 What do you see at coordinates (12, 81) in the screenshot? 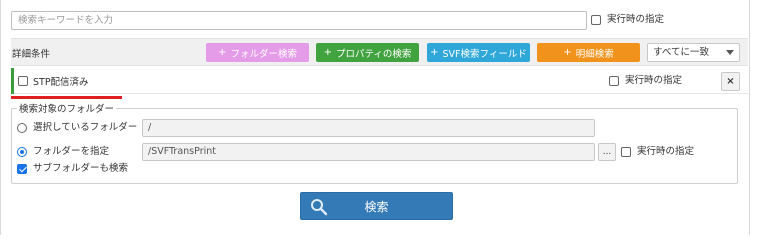
I see `condition-accent-bar` at bounding box center [12, 81].